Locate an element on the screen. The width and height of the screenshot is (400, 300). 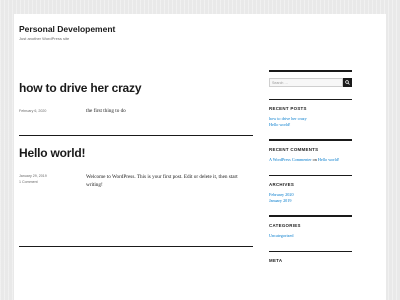
post-date: February 6, 2020 is located at coordinates (32, 112).